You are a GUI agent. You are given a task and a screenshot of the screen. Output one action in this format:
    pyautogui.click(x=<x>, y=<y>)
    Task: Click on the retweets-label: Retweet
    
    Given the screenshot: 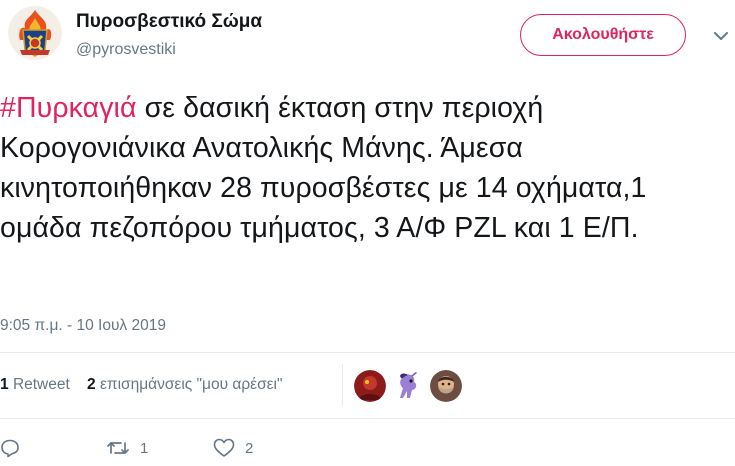 What is the action you would take?
    pyautogui.click(x=41, y=384)
    